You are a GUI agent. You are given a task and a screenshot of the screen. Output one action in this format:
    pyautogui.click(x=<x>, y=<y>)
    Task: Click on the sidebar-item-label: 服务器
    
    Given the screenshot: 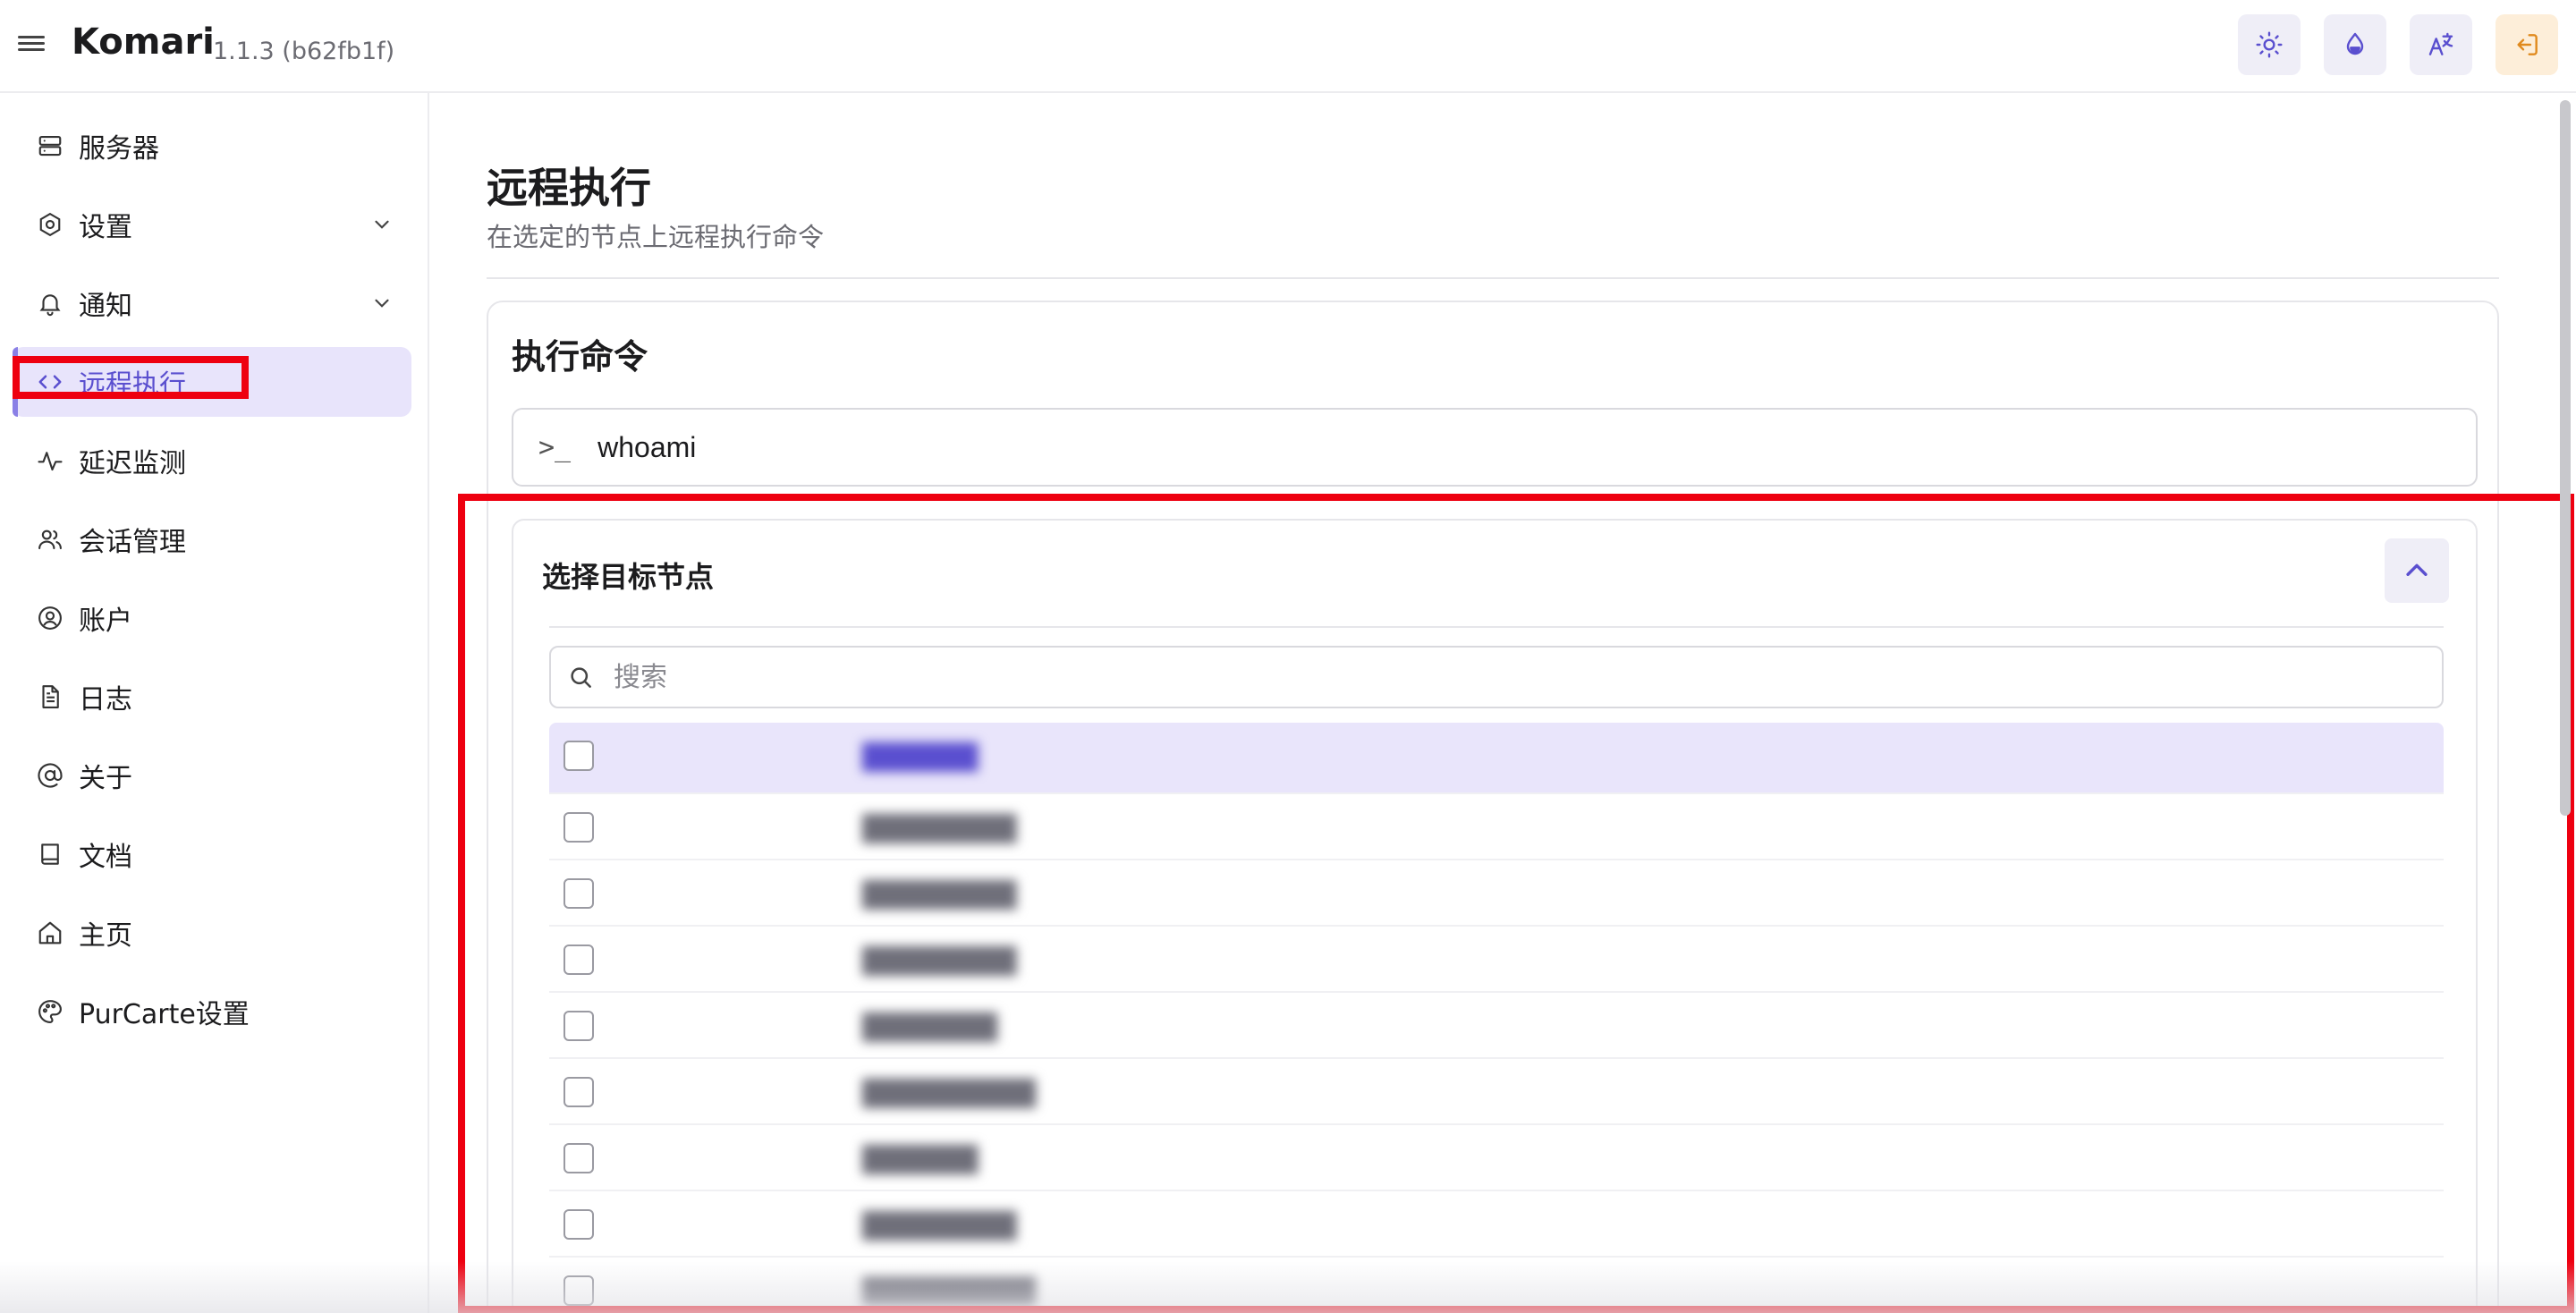 What is the action you would take?
    pyautogui.click(x=119, y=149)
    